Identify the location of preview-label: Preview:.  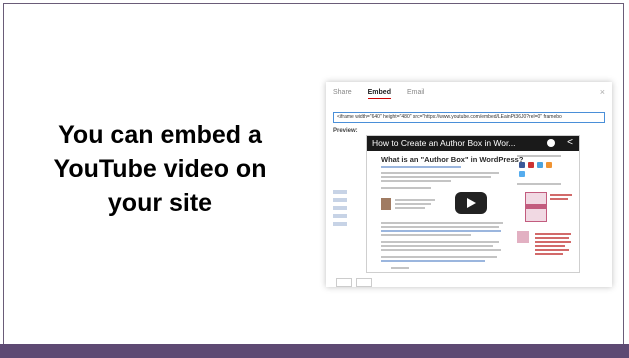
(345, 131).